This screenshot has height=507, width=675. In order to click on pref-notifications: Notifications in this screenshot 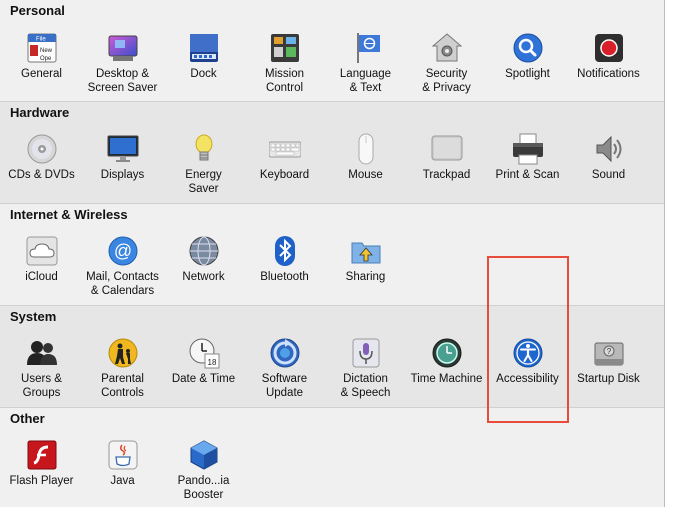, I will do `click(608, 56)`.